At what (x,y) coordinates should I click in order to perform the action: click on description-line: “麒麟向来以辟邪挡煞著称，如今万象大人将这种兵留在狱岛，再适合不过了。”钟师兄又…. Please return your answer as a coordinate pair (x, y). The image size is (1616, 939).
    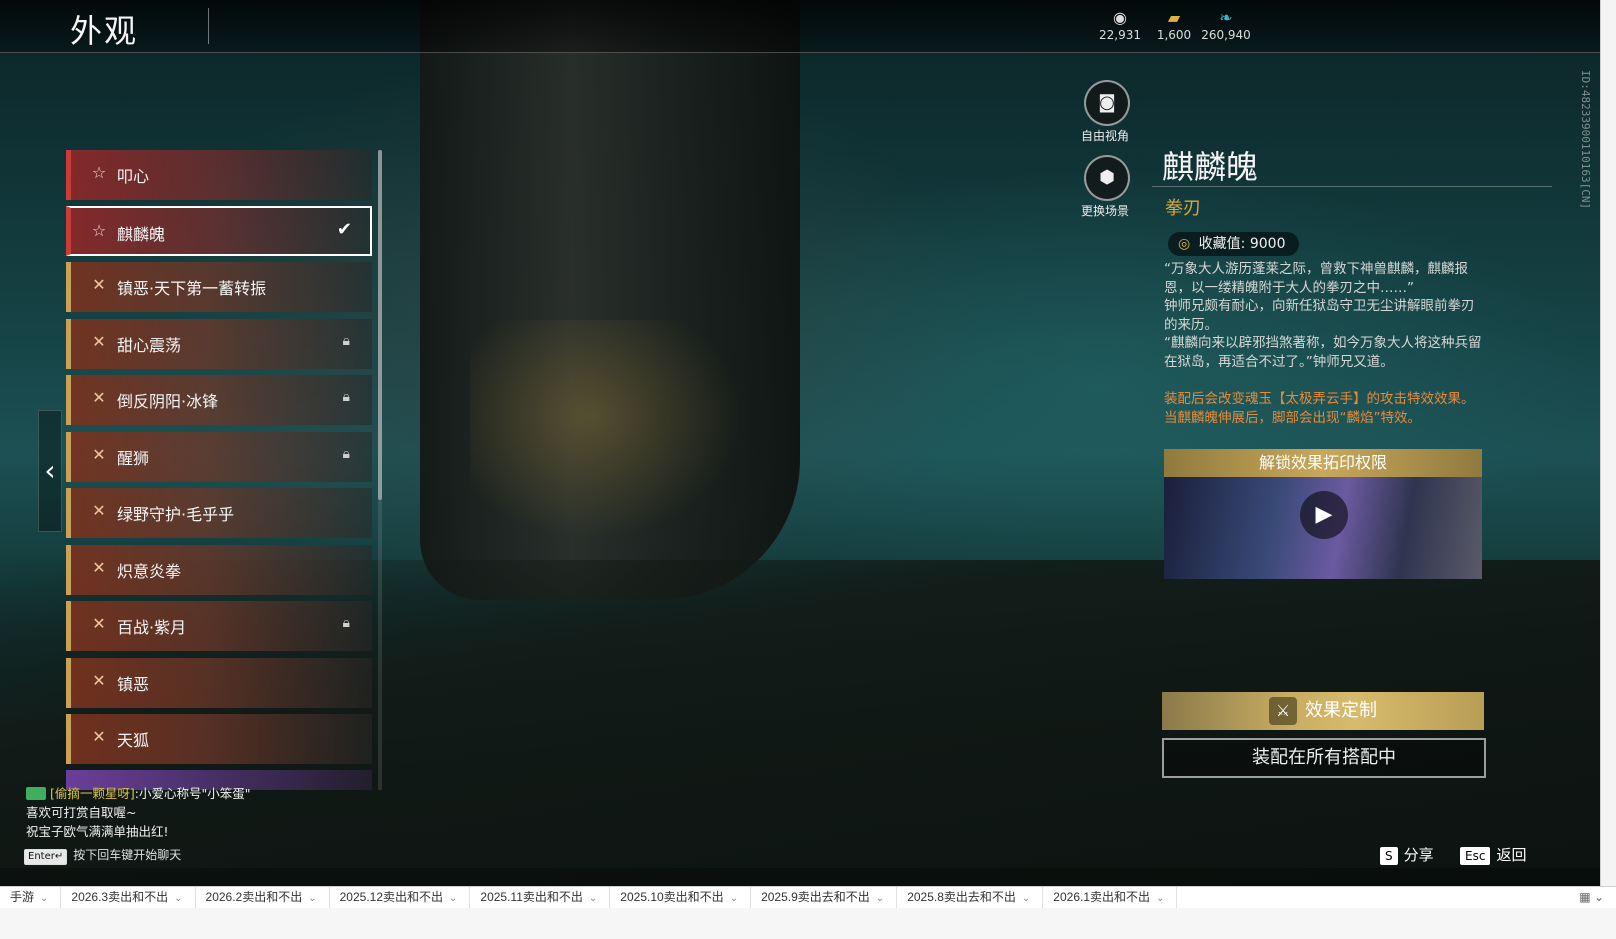
    Looking at the image, I should click on (1323, 352).